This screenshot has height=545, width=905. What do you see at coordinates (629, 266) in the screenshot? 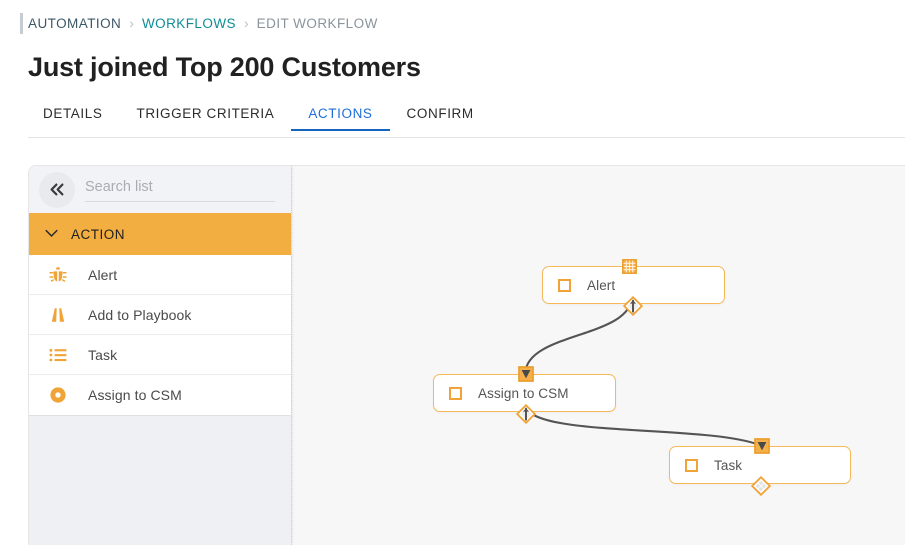
I see `node-alert-input-port` at bounding box center [629, 266].